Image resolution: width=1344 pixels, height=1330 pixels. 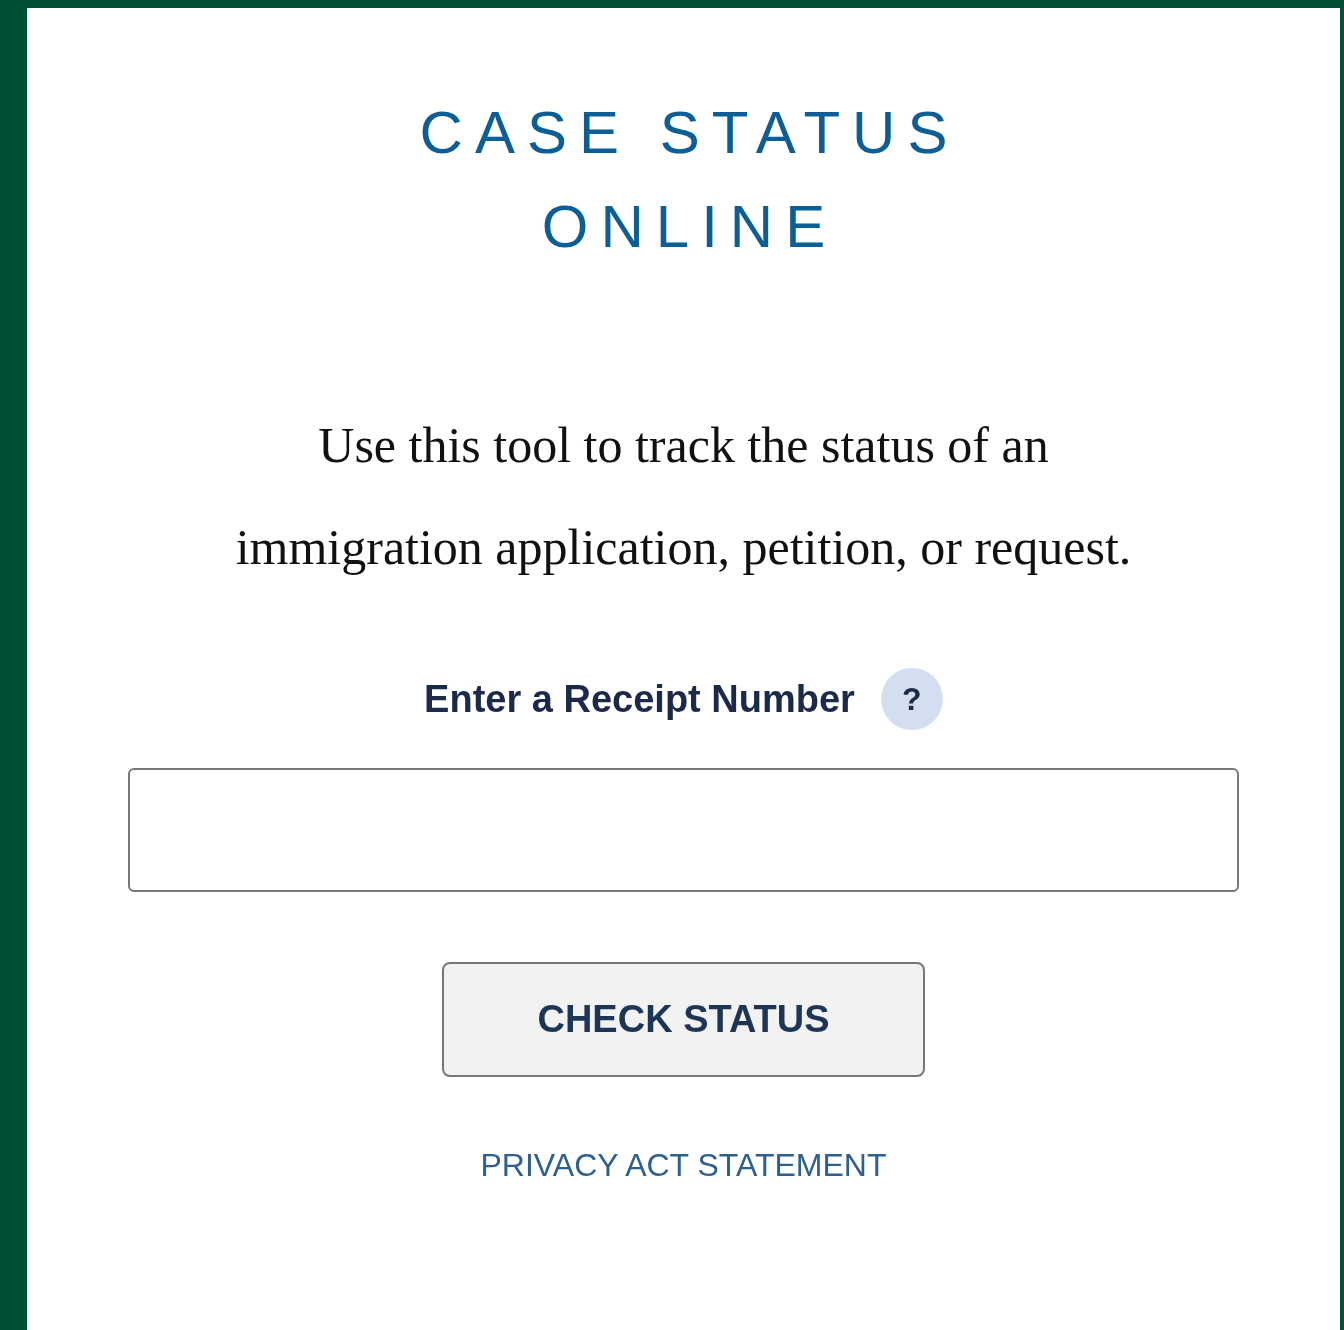 I want to click on help-button: ?, so click(x=911, y=699).